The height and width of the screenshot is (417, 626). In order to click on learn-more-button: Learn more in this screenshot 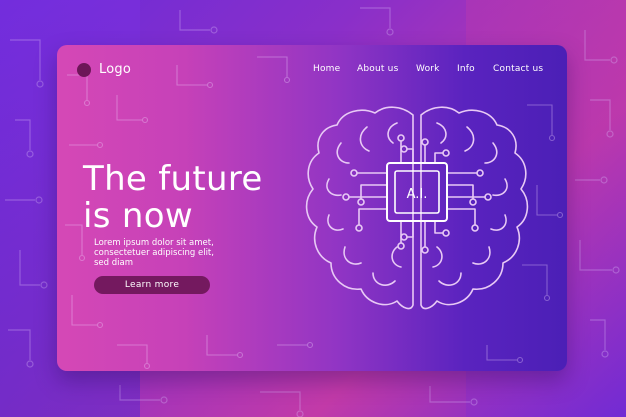, I will do `click(152, 285)`.